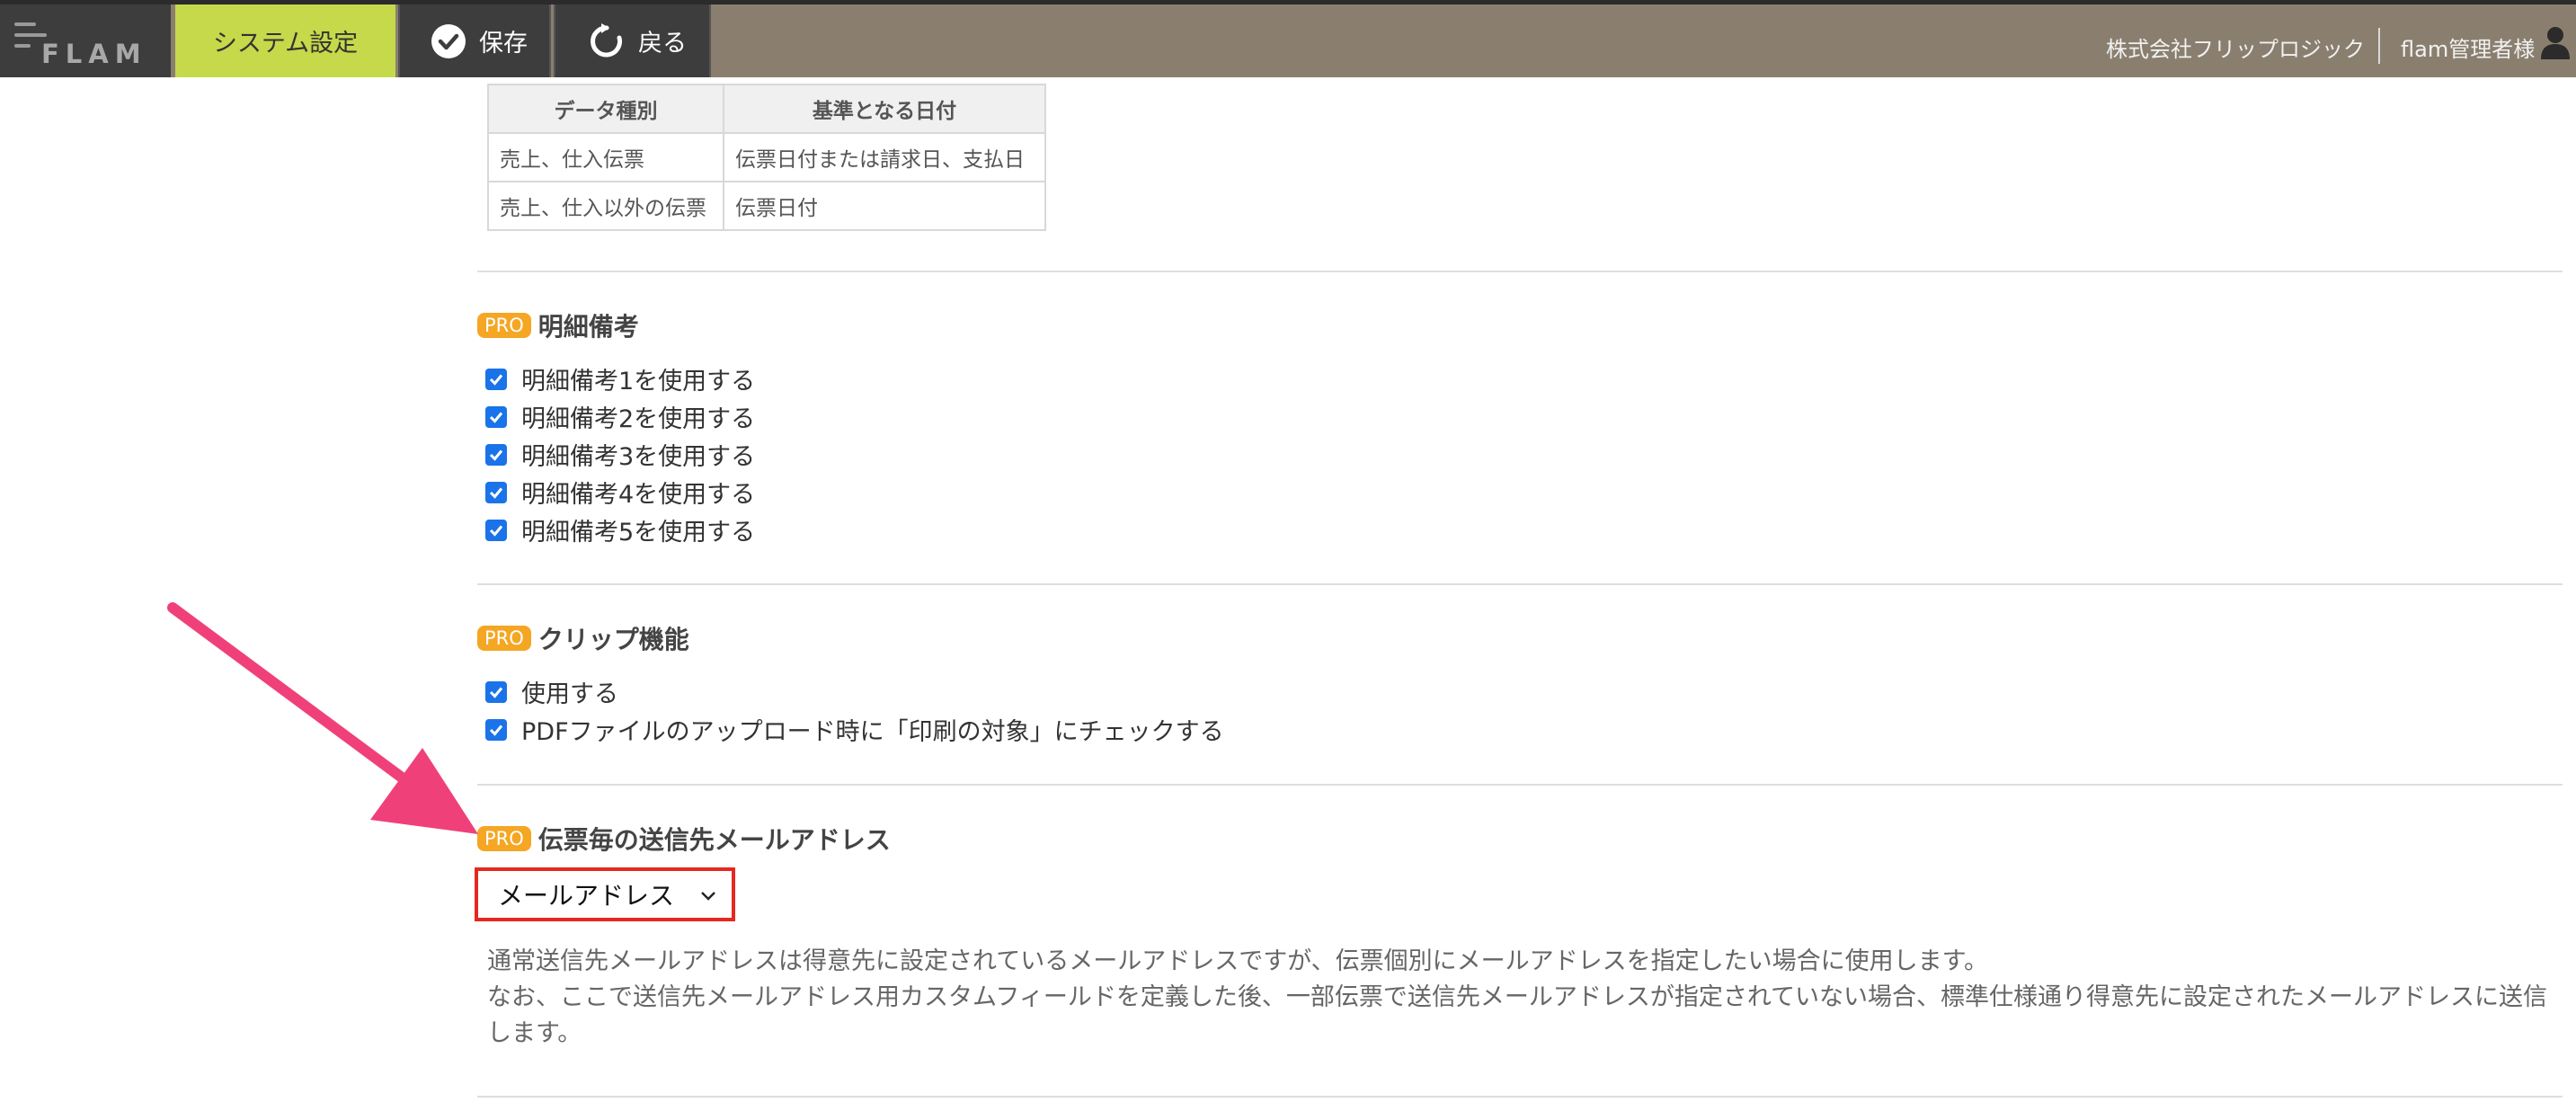 Image resolution: width=2576 pixels, height=1120 pixels. Describe the element at coordinates (2468, 47) in the screenshot. I see `user-name: flam管理者様` at that location.